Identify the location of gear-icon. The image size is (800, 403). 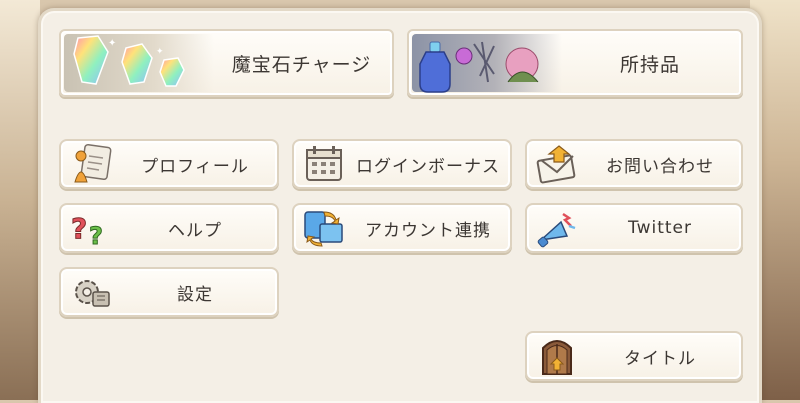
(92, 293).